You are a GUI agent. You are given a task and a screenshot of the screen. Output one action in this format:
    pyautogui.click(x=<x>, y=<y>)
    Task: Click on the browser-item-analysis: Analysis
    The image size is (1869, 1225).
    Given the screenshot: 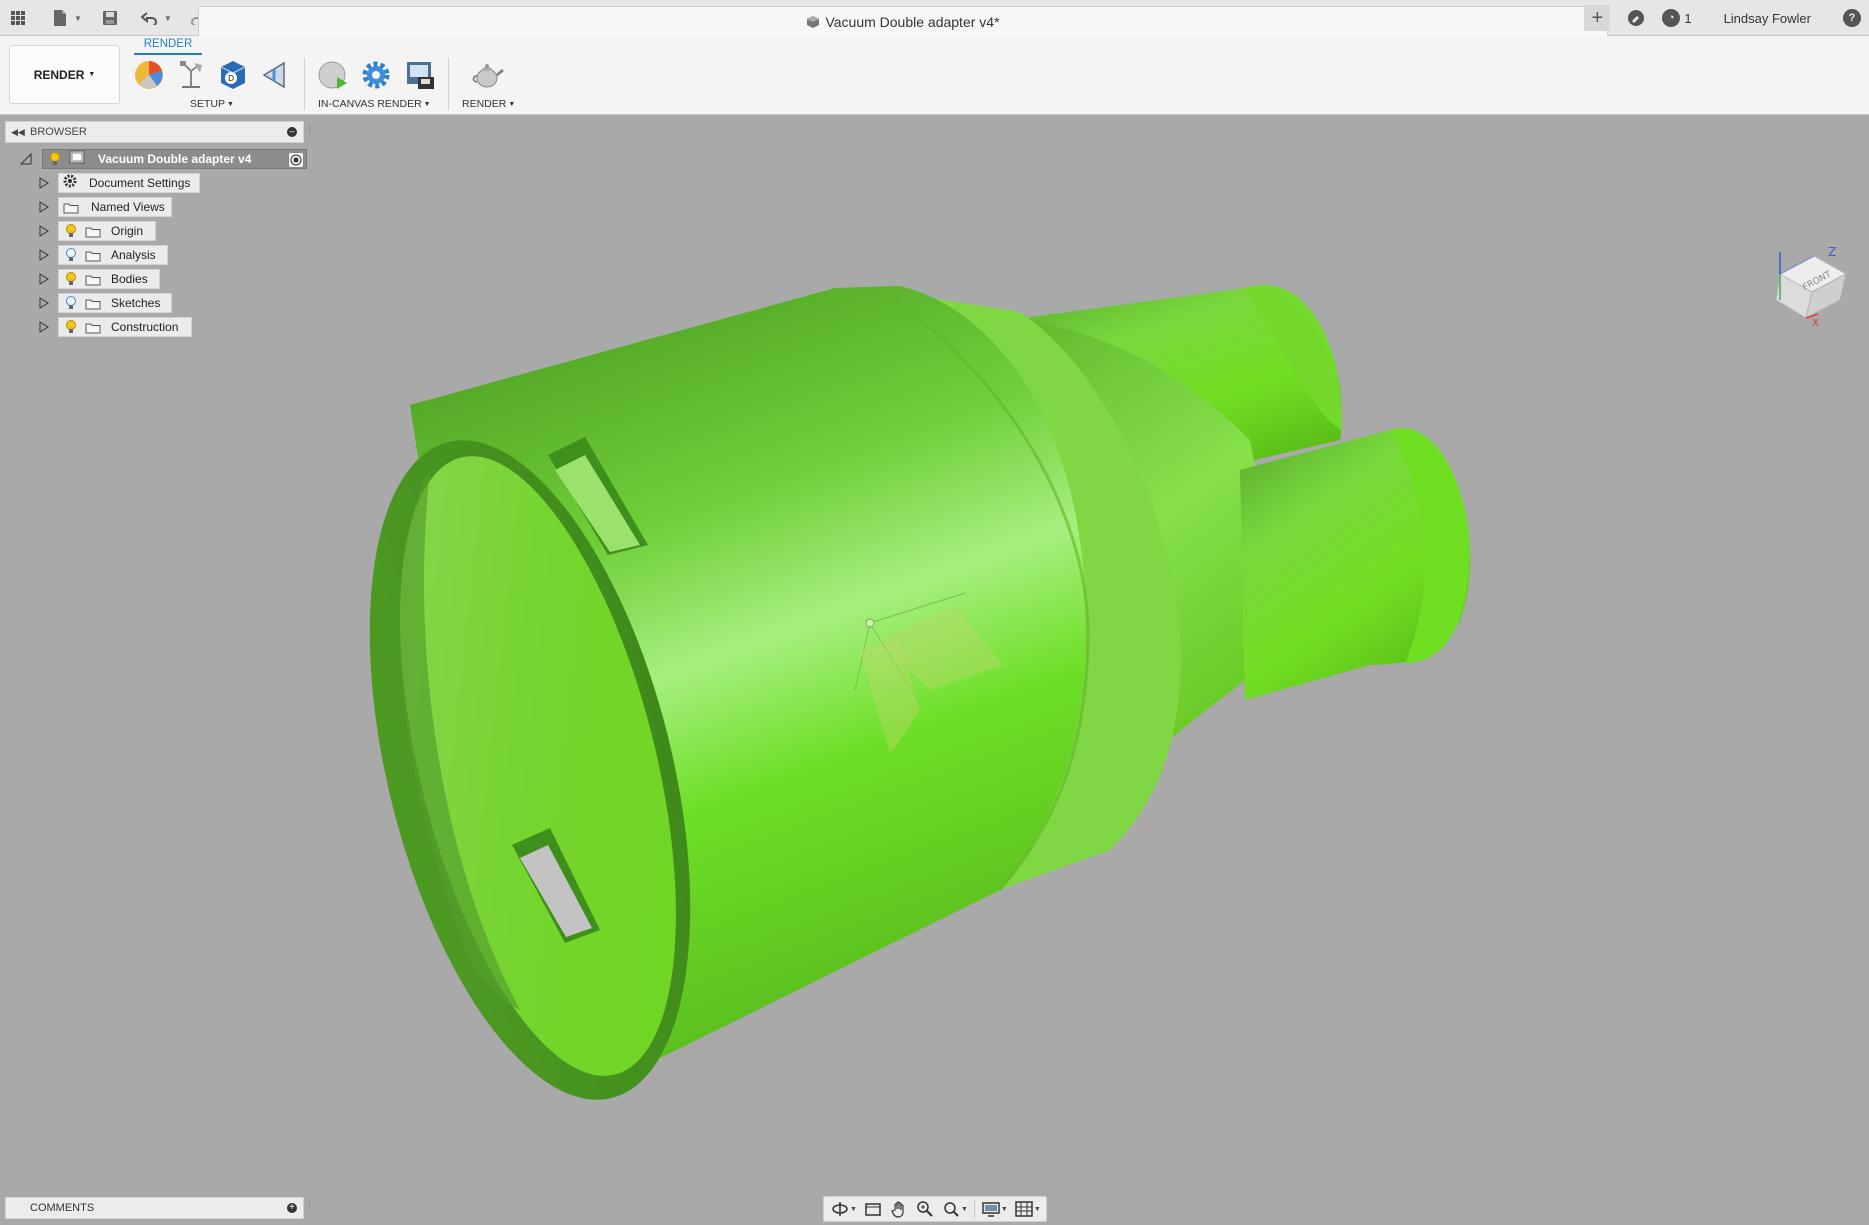 What is the action you would take?
    pyautogui.click(x=128, y=255)
    